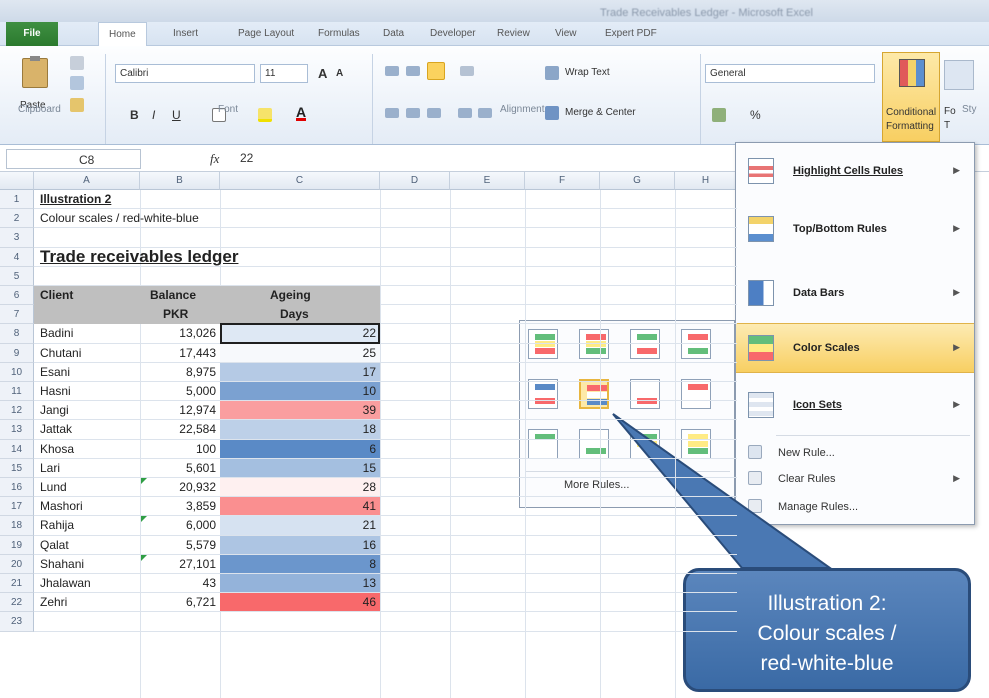 The height and width of the screenshot is (698, 989). Describe the element at coordinates (17, 526) in the screenshot. I see `row-header: 18` at that location.